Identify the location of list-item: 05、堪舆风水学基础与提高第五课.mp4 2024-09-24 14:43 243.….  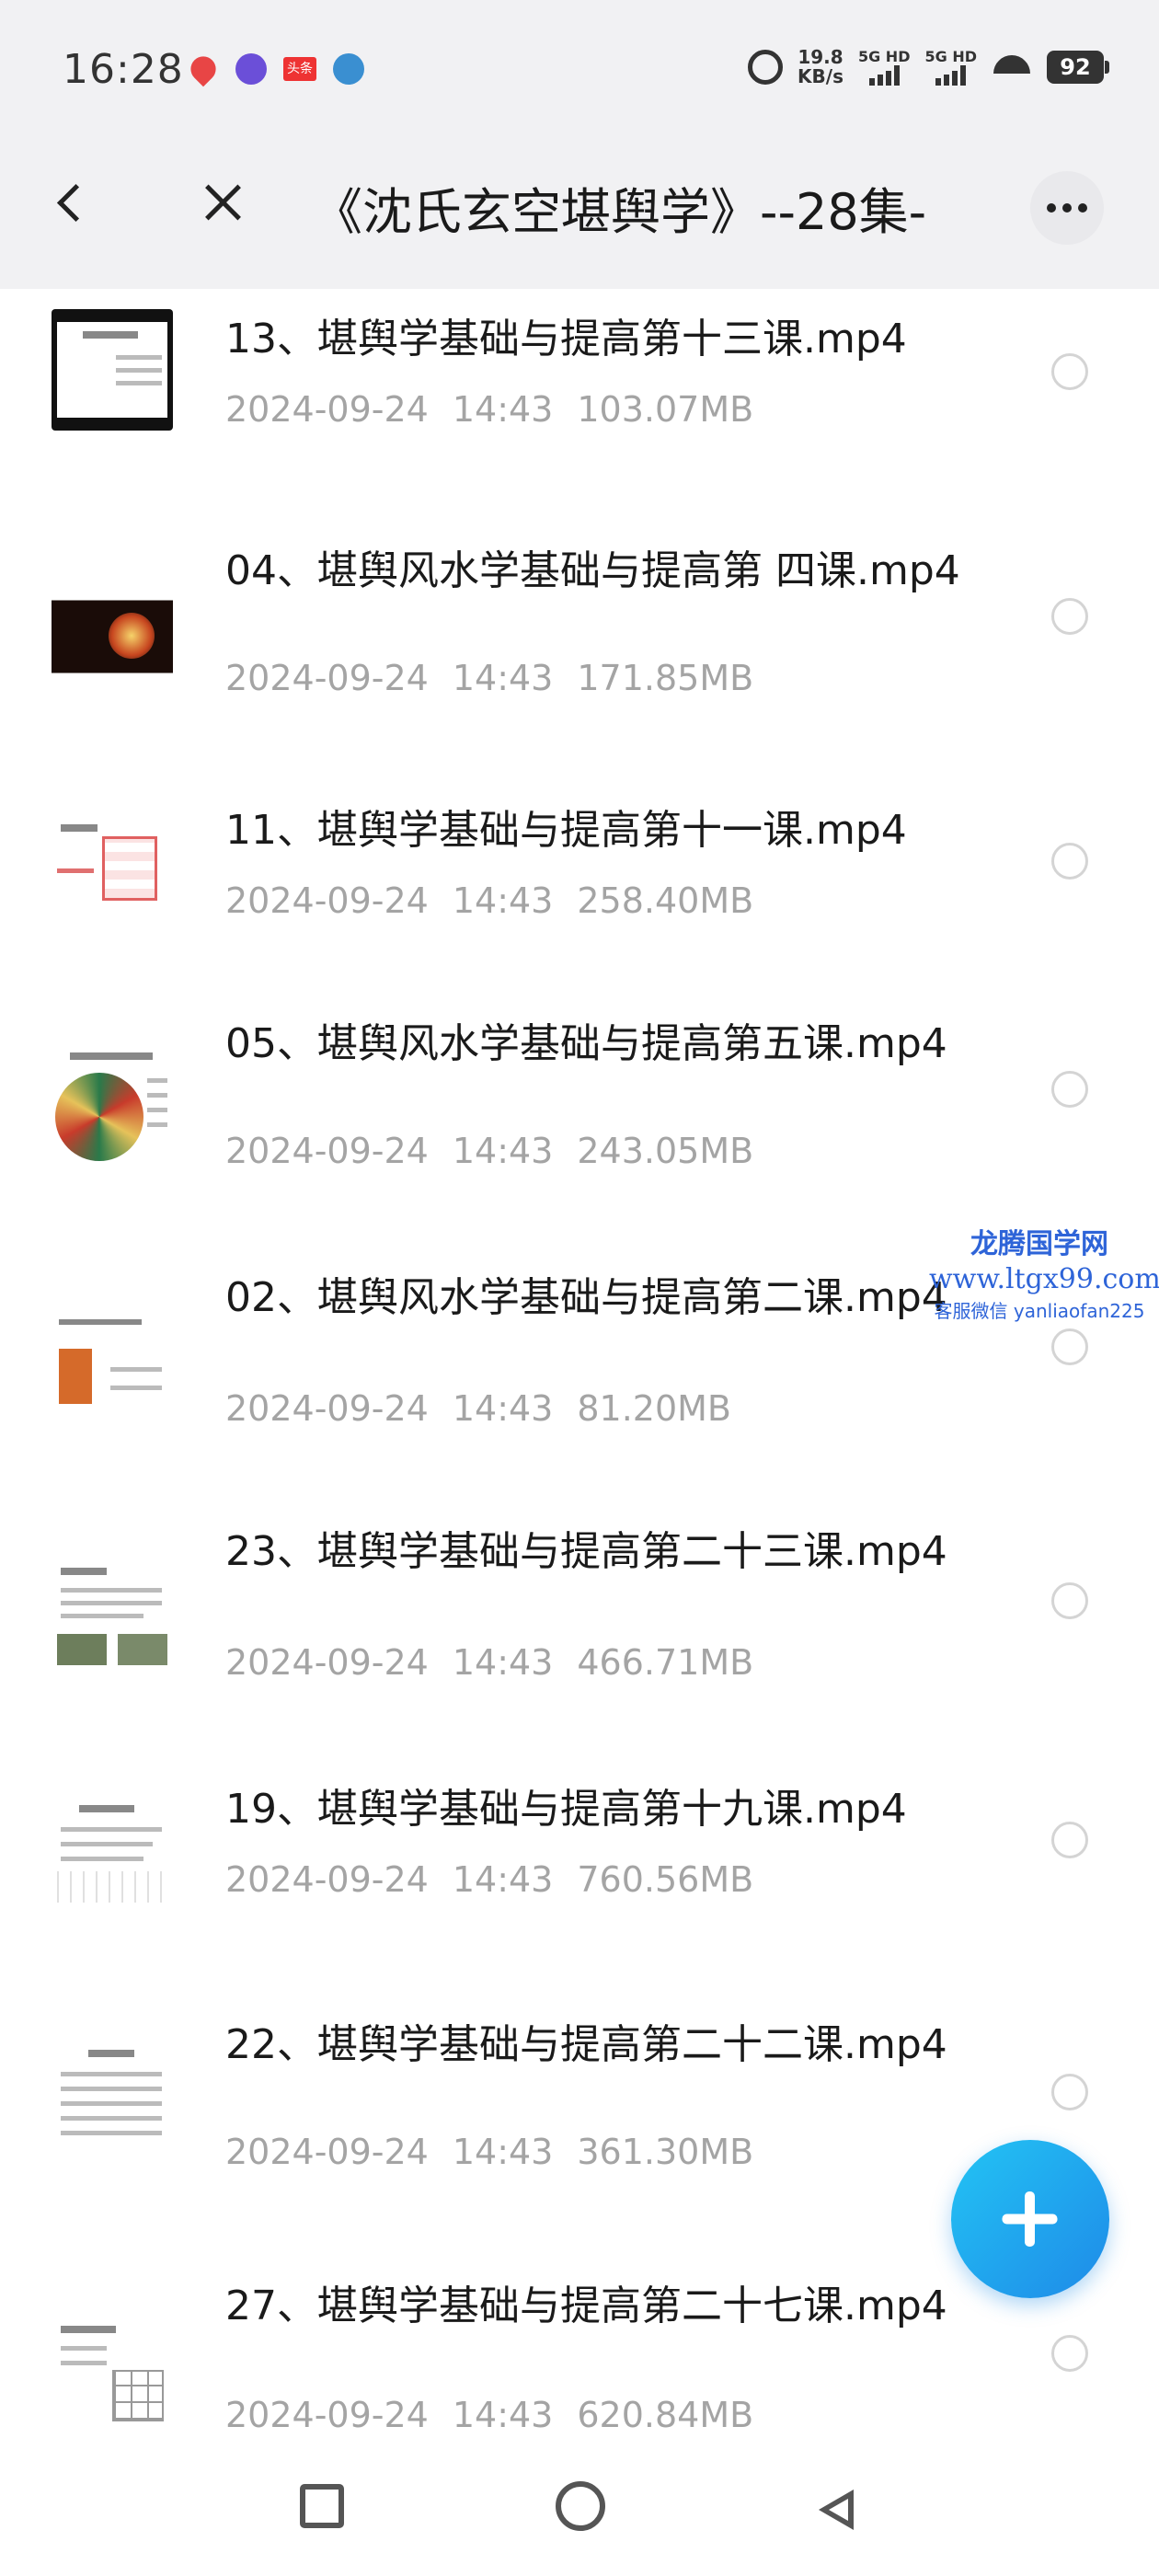
(579, 1115).